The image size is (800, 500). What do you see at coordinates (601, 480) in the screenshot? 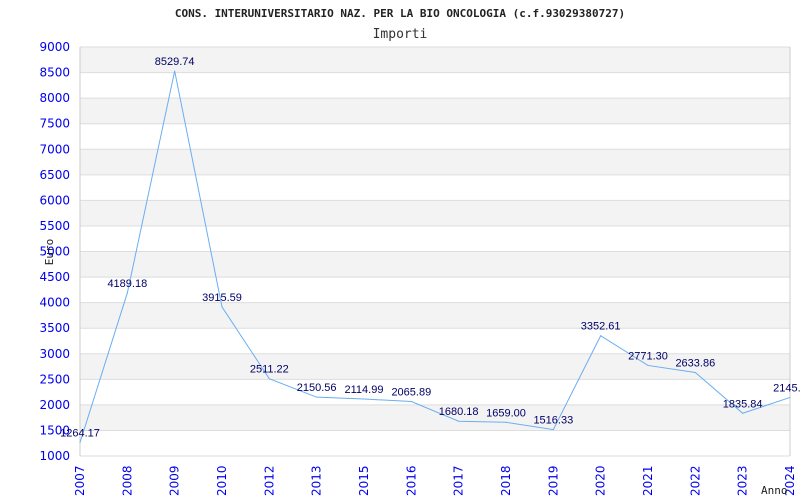
I see `x-tick-label: 2020` at bounding box center [601, 480].